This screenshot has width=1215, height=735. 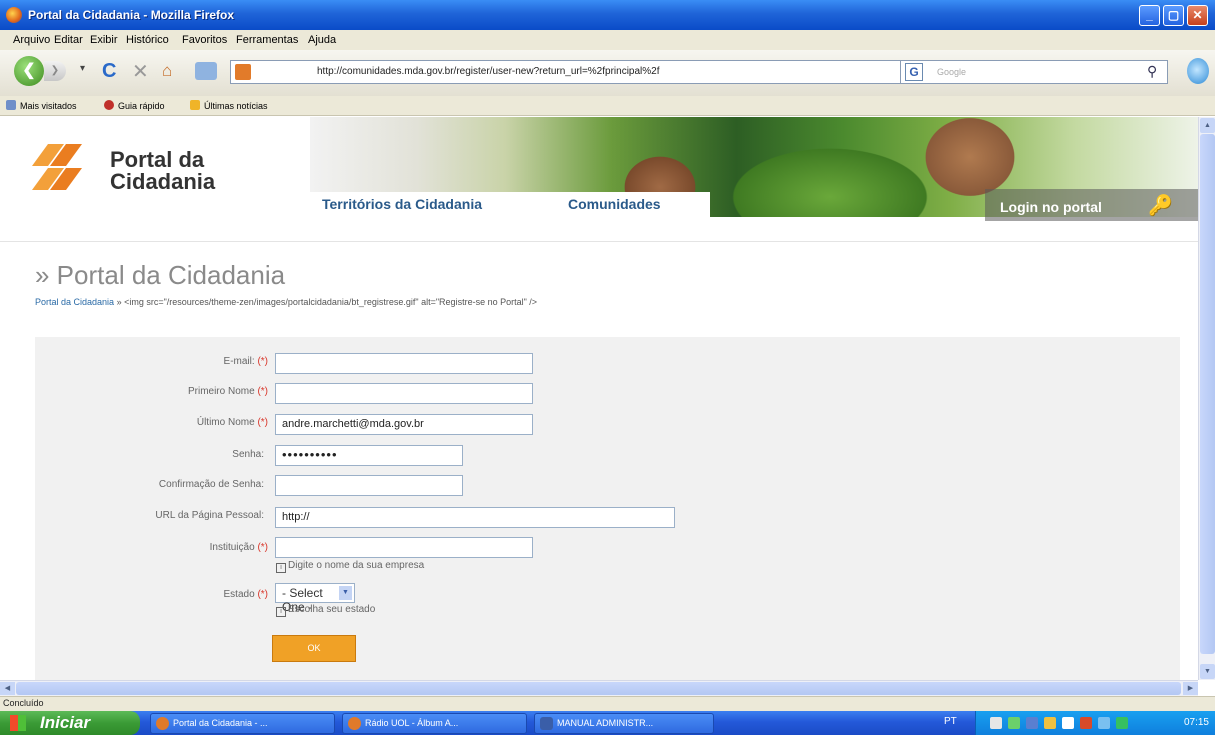 I want to click on scroll-up-icon: ▲, so click(x=1207, y=125).